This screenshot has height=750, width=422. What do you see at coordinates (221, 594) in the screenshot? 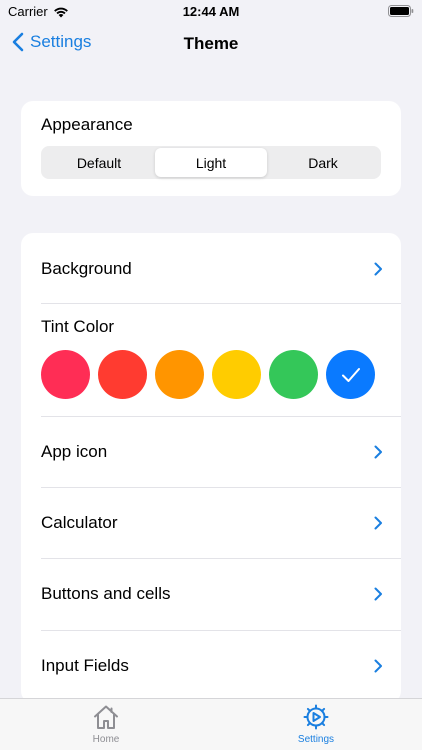
I see `row-buttons-and-cells: Buttons and cells` at bounding box center [221, 594].